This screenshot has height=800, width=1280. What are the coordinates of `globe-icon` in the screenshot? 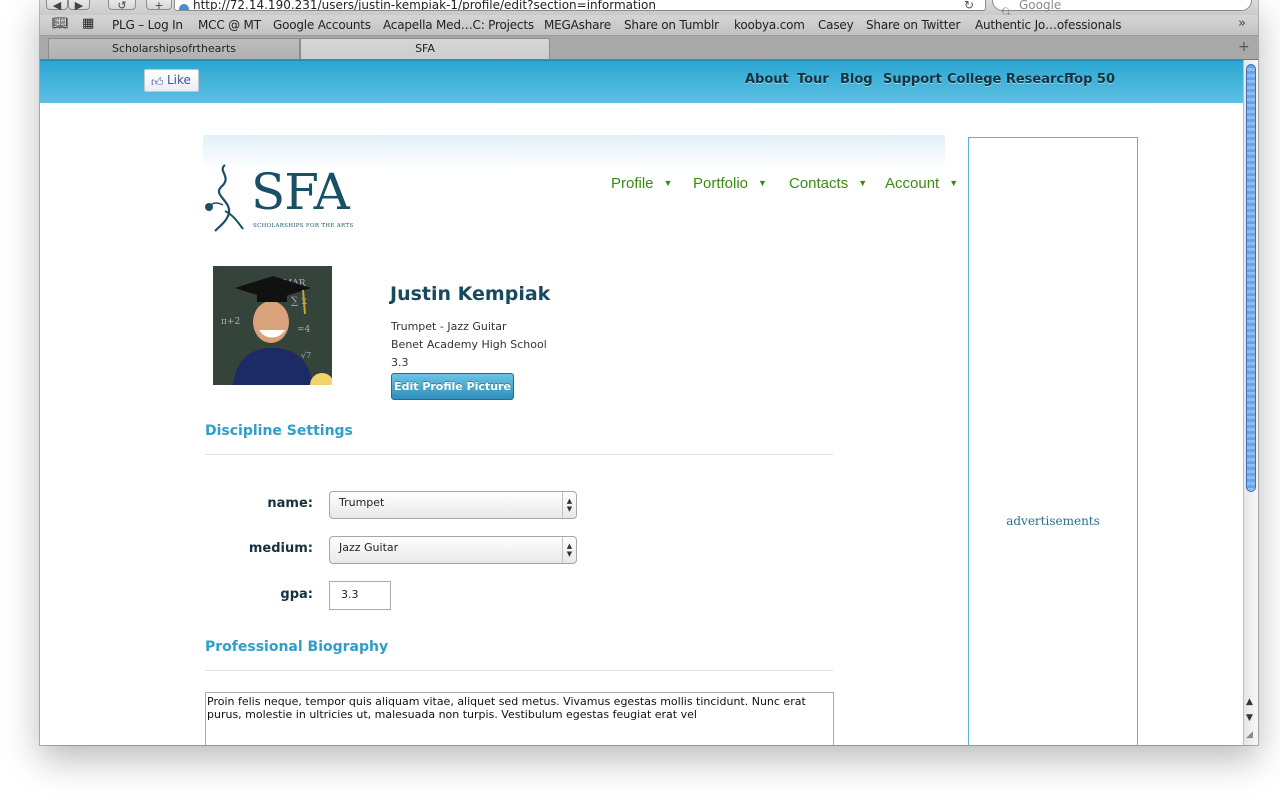 It's located at (184, 7).